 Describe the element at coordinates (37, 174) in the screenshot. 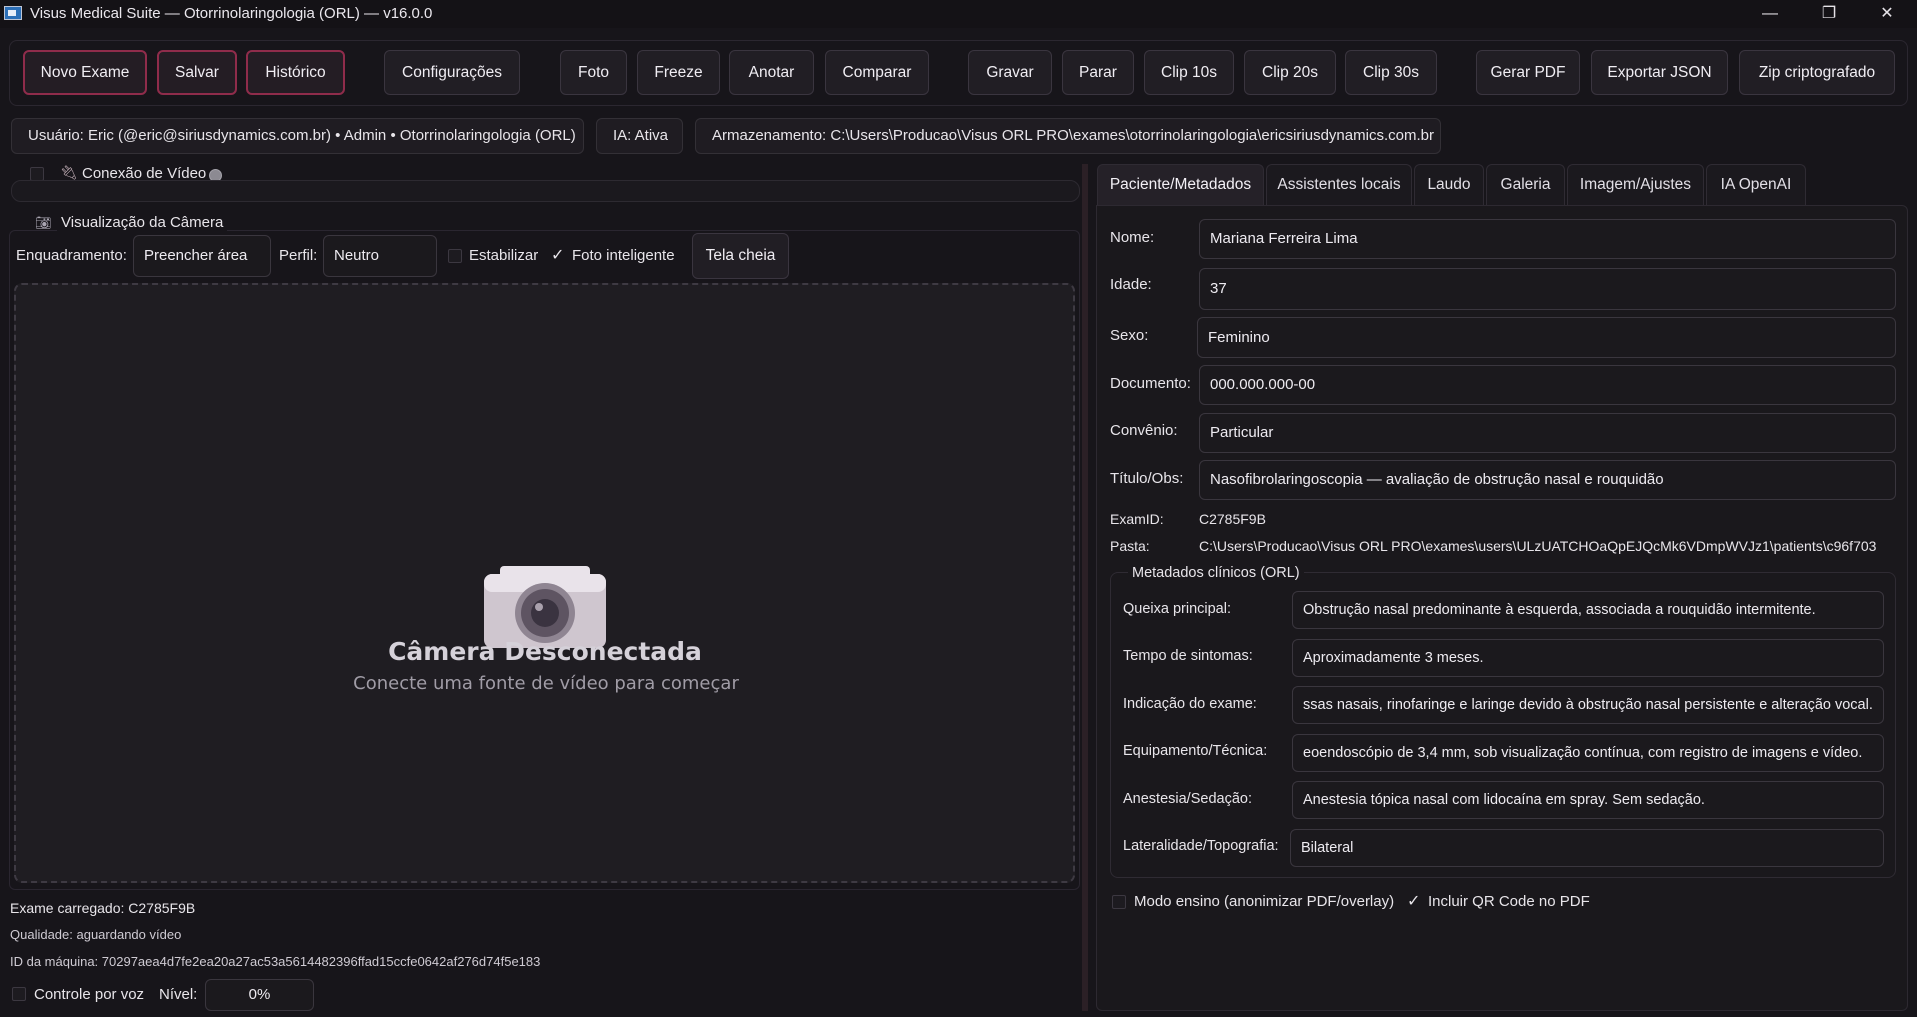

I see `video-connection-toggle` at that location.